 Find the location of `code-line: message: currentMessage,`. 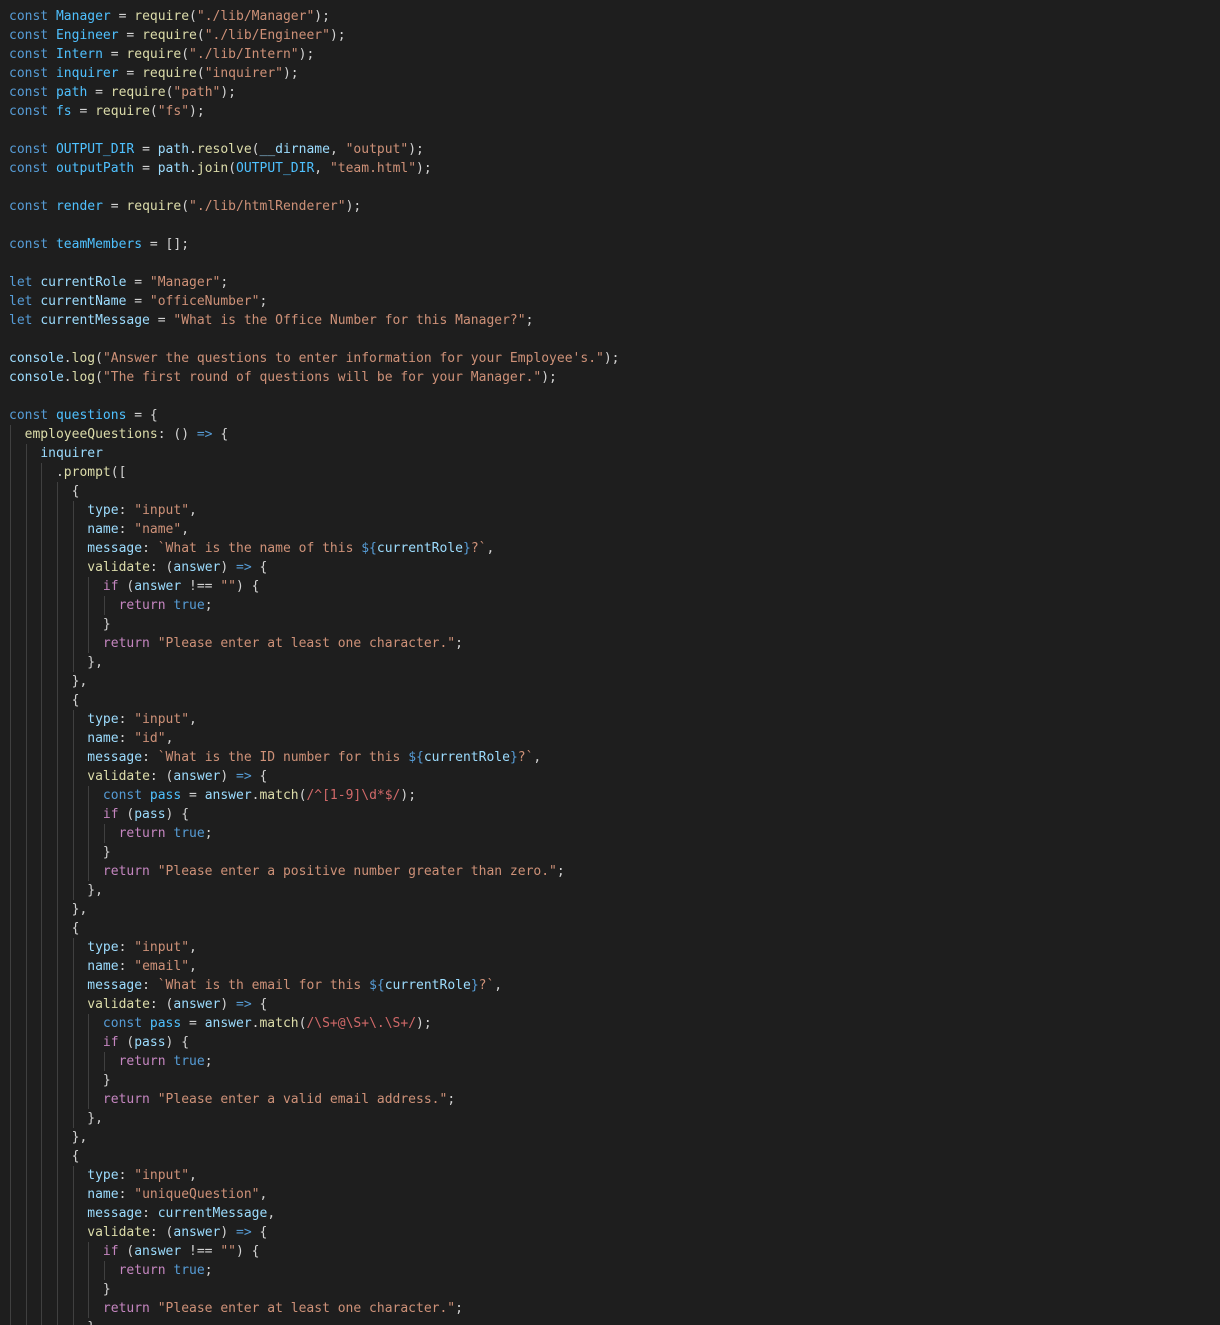

code-line: message: currentMessage, is located at coordinates (614, 1213).